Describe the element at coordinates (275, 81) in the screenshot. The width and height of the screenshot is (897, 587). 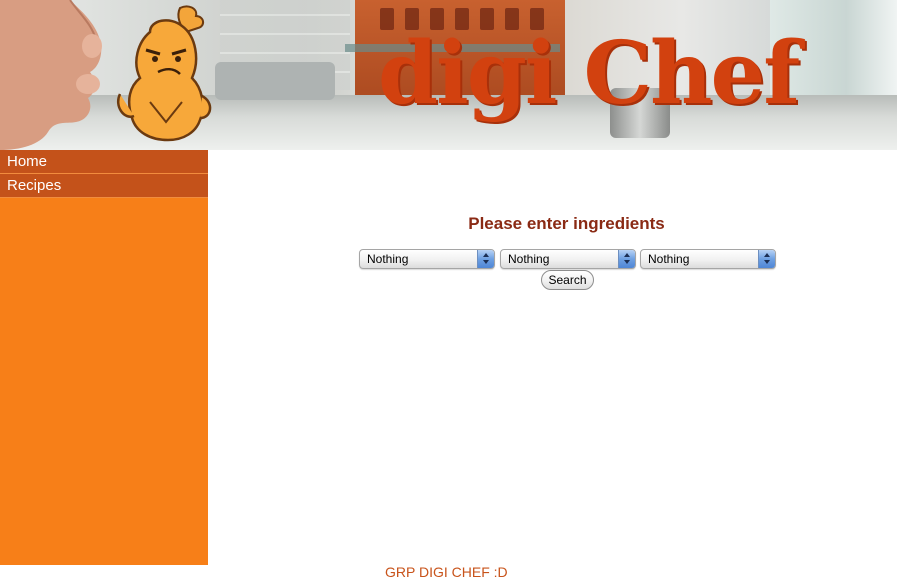
I see `banner-sink` at that location.